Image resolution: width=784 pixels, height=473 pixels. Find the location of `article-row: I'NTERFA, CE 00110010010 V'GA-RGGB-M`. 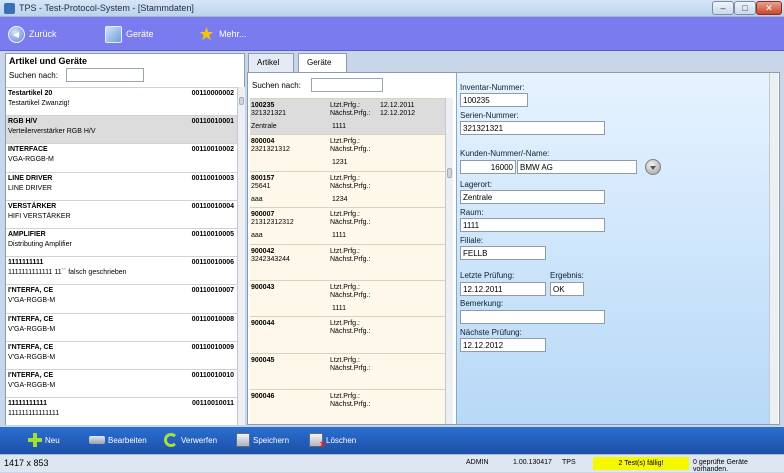

article-row: I'NTERFA, CE 00110010010 V'GA-RGGB-M is located at coordinates (121, 383).